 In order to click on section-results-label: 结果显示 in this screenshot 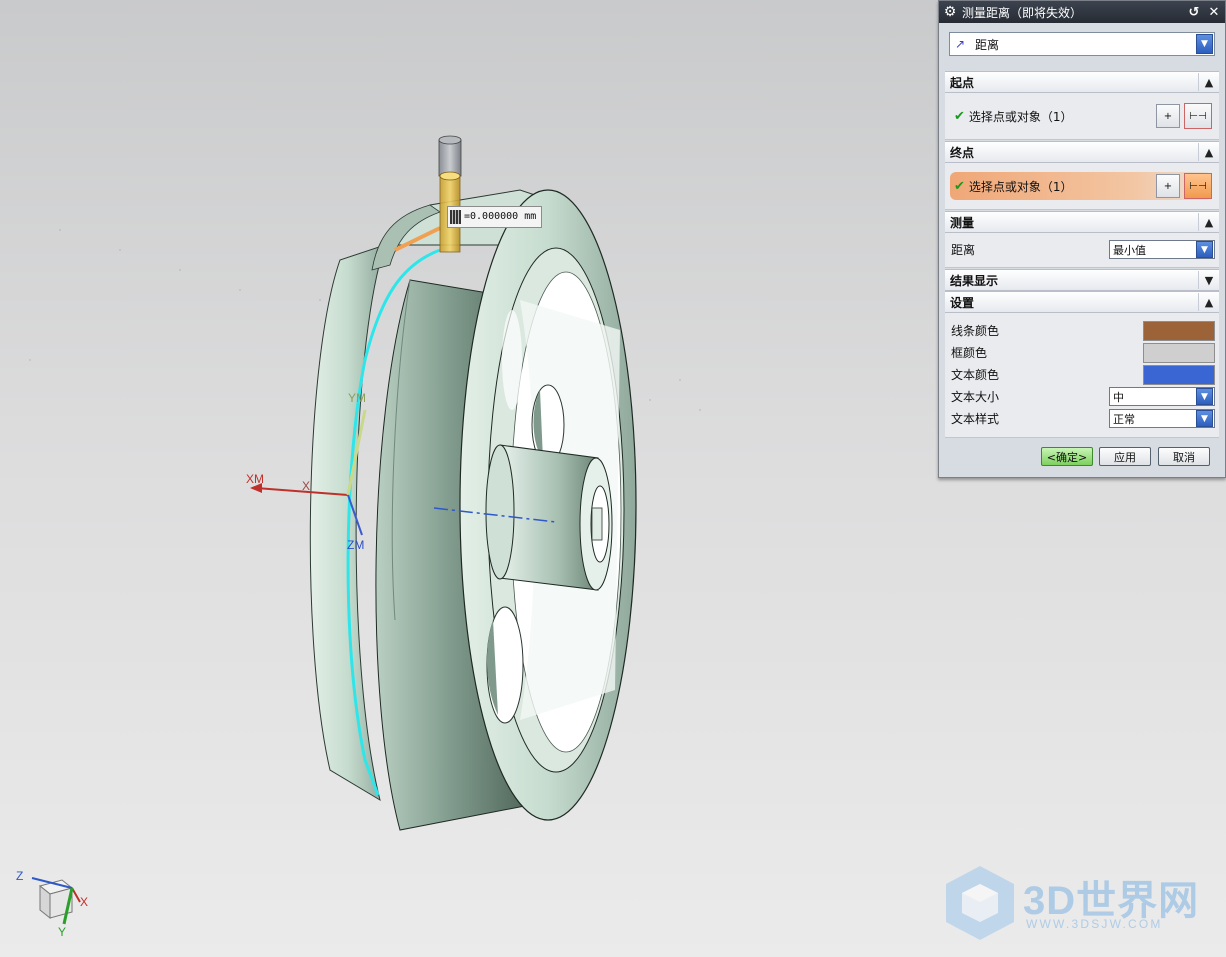, I will do `click(974, 280)`.